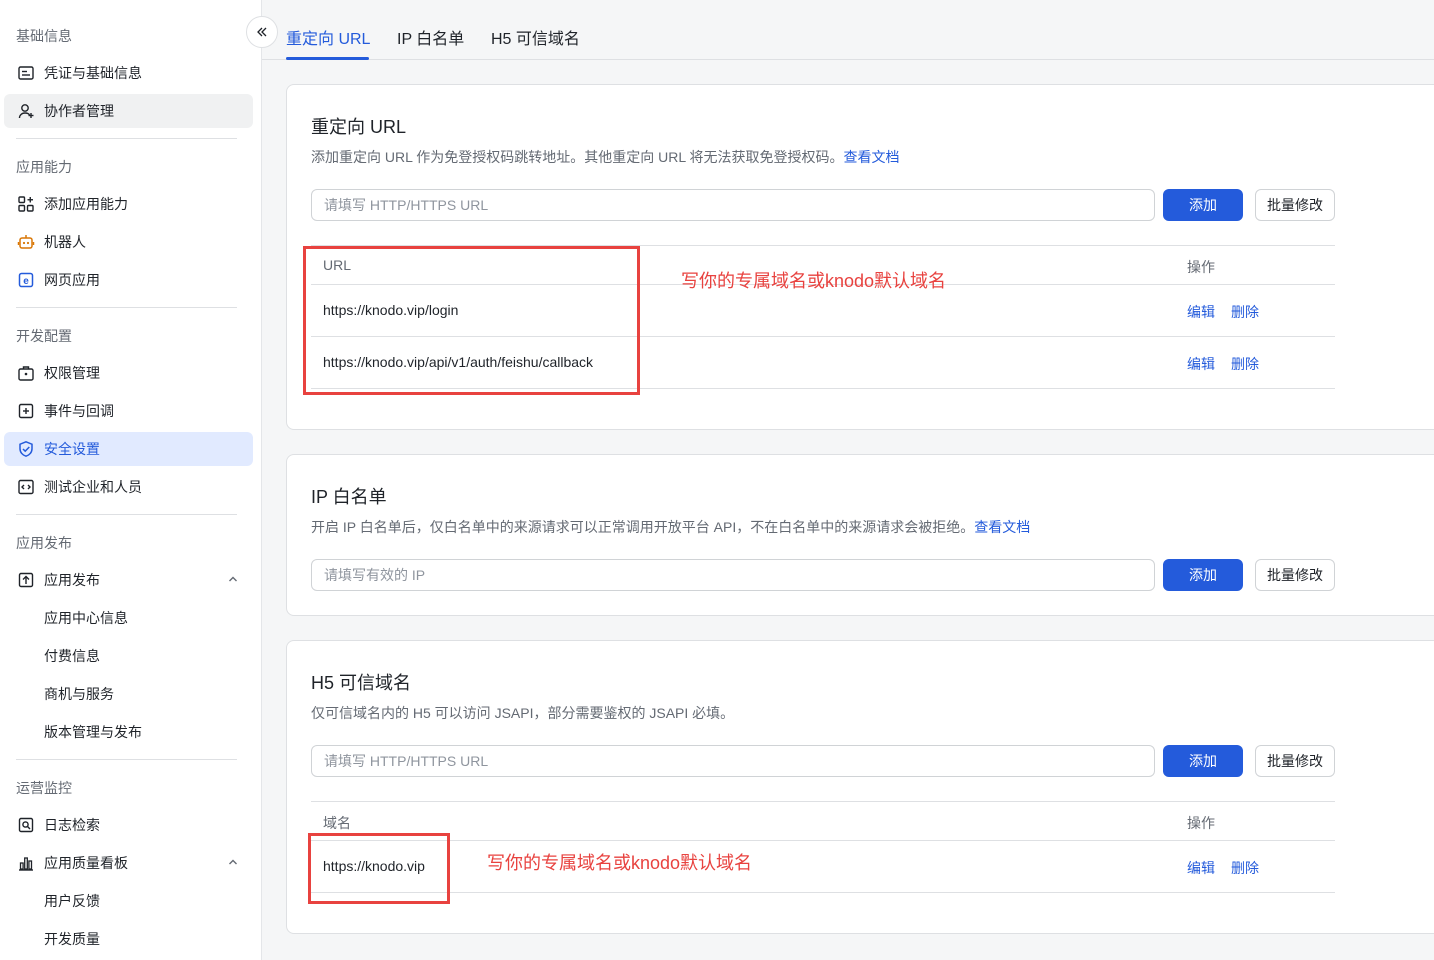 This screenshot has width=1434, height=960. I want to click on log-search-icon, so click(26, 825).